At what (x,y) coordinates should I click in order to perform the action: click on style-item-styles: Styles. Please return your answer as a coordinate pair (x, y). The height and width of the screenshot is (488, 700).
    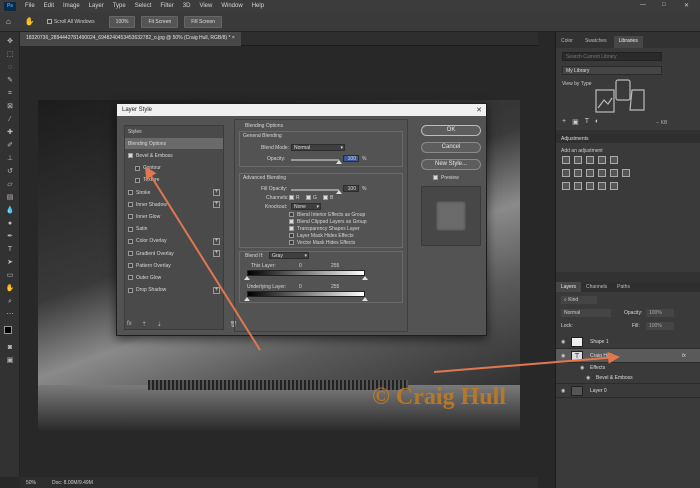
    Looking at the image, I should click on (174, 131).